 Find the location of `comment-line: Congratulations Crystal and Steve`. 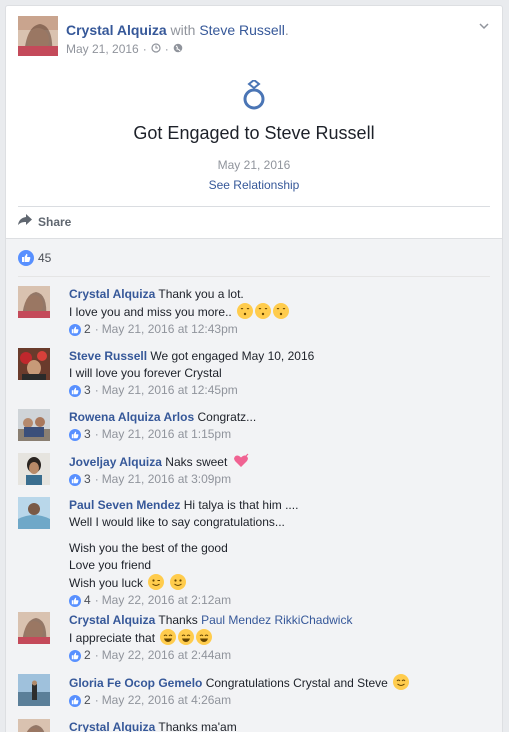

comment-line: Congratulations Crystal and Steve is located at coordinates (296, 683).